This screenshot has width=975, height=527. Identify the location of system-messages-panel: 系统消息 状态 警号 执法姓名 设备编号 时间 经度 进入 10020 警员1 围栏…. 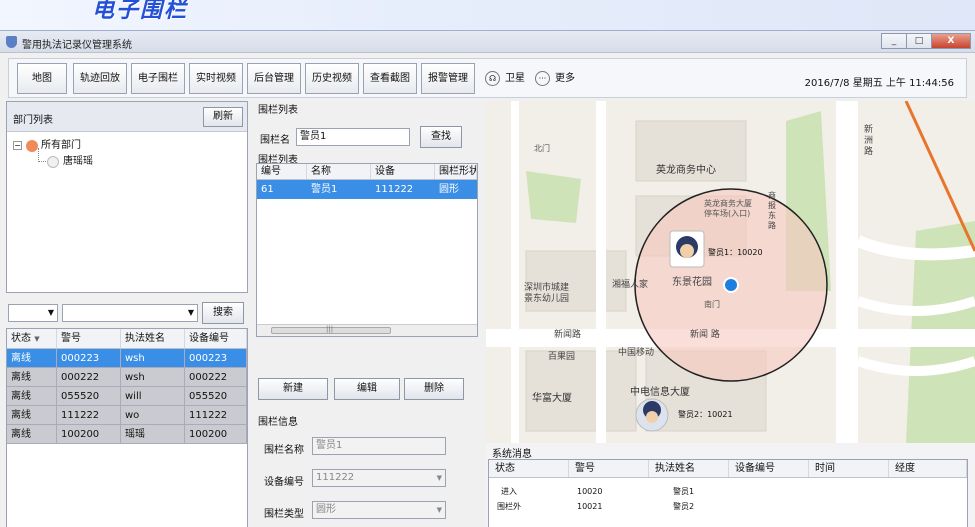
(730, 485).